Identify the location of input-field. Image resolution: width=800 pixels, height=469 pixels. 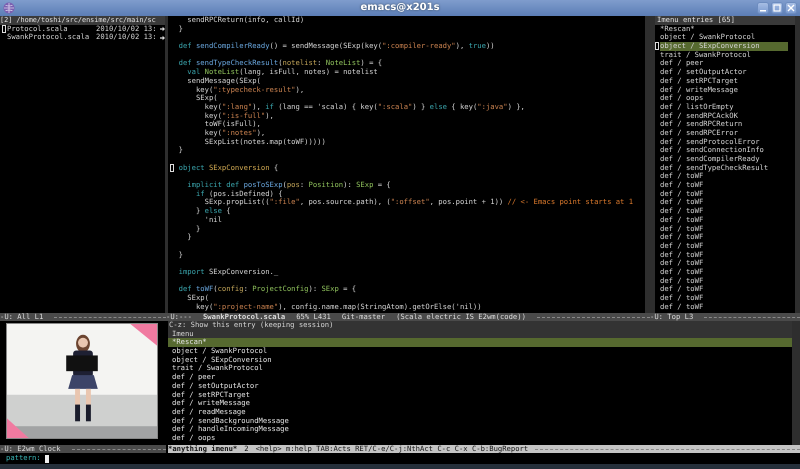
(46, 458).